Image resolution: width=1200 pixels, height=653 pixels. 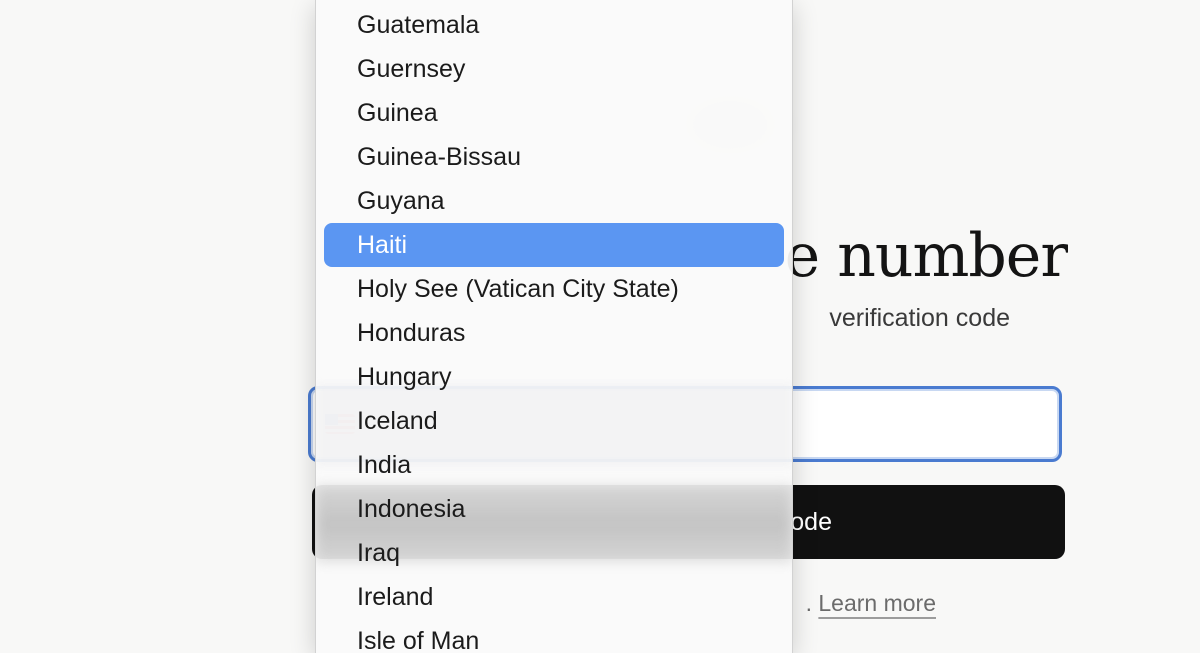 What do you see at coordinates (554, 421) in the screenshot?
I see `country-option: Iceland` at bounding box center [554, 421].